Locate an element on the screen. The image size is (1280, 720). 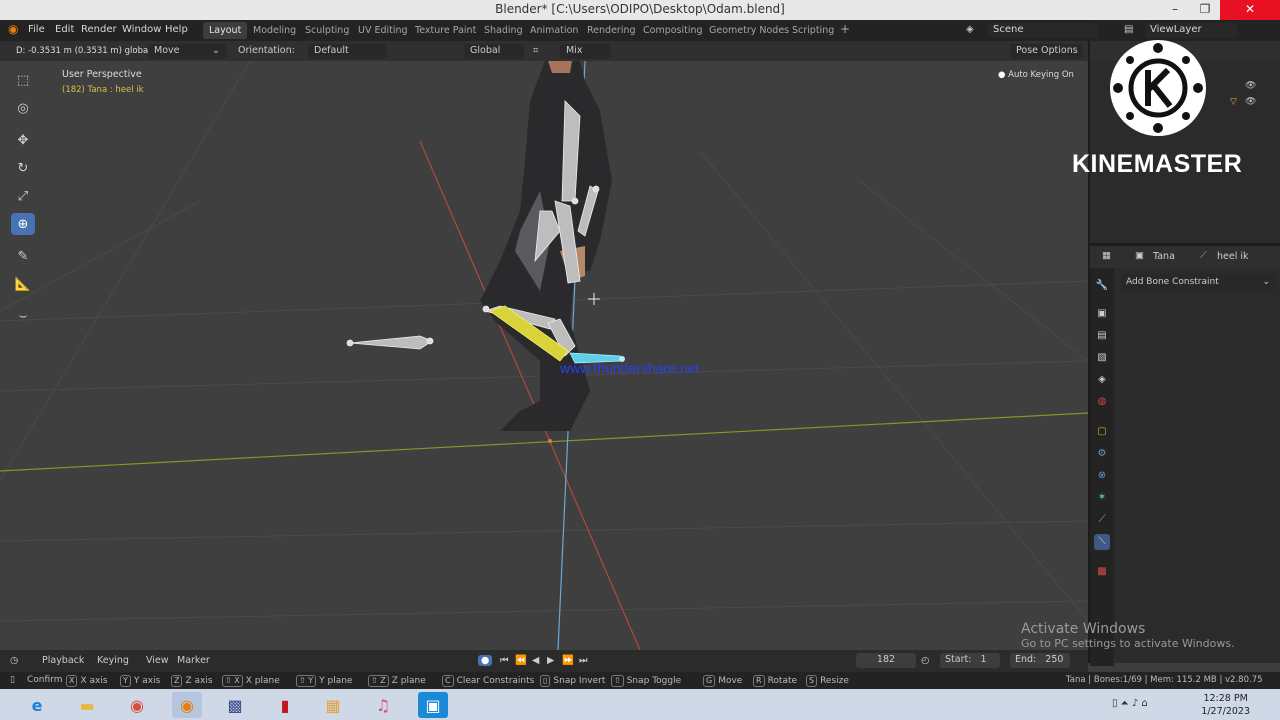
orientation-dropdown: Default is located at coordinates (347, 51).